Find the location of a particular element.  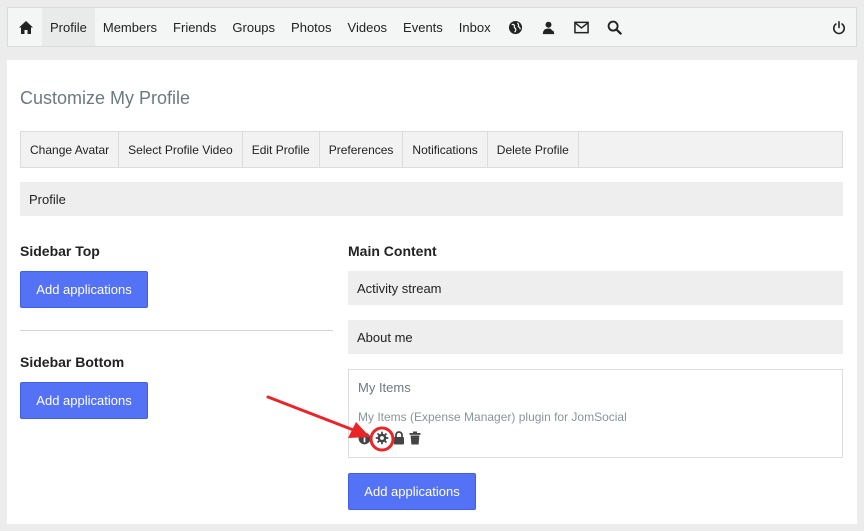

gear-icon is located at coordinates (382, 438).